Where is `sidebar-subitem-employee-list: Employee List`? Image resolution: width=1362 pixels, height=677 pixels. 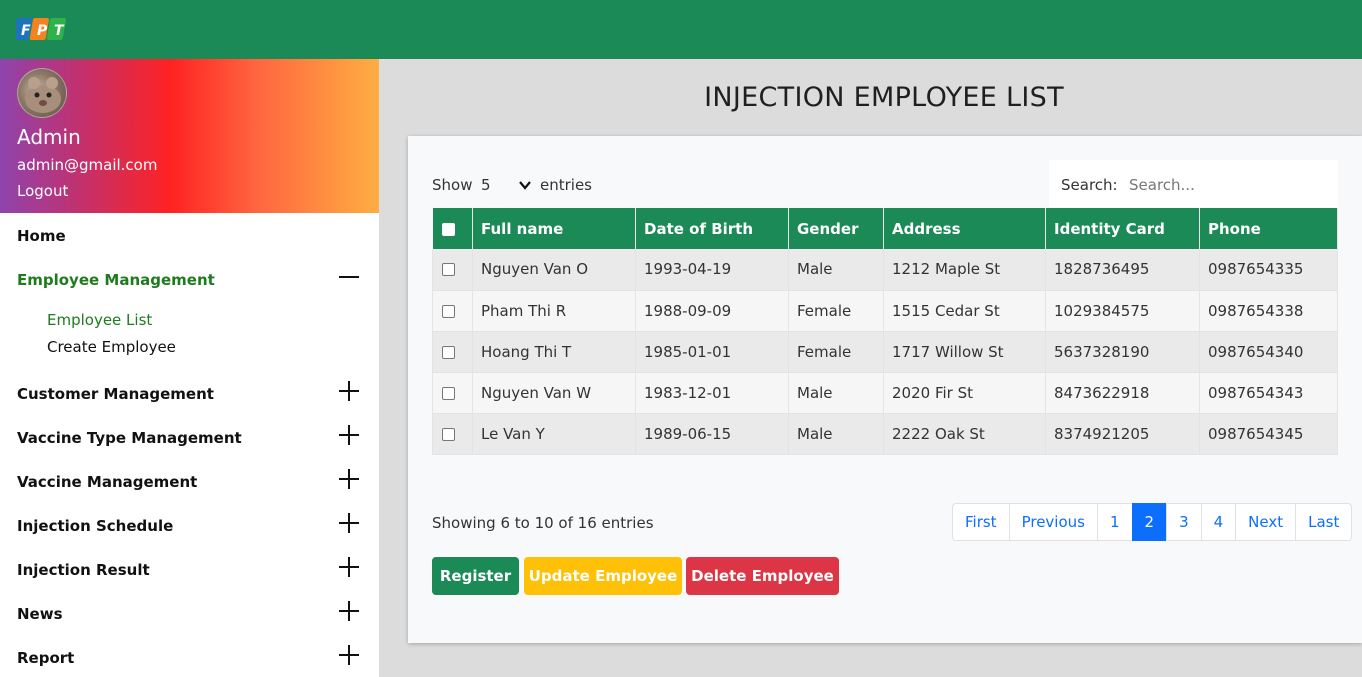 sidebar-subitem-employee-list: Employee List is located at coordinates (99, 320).